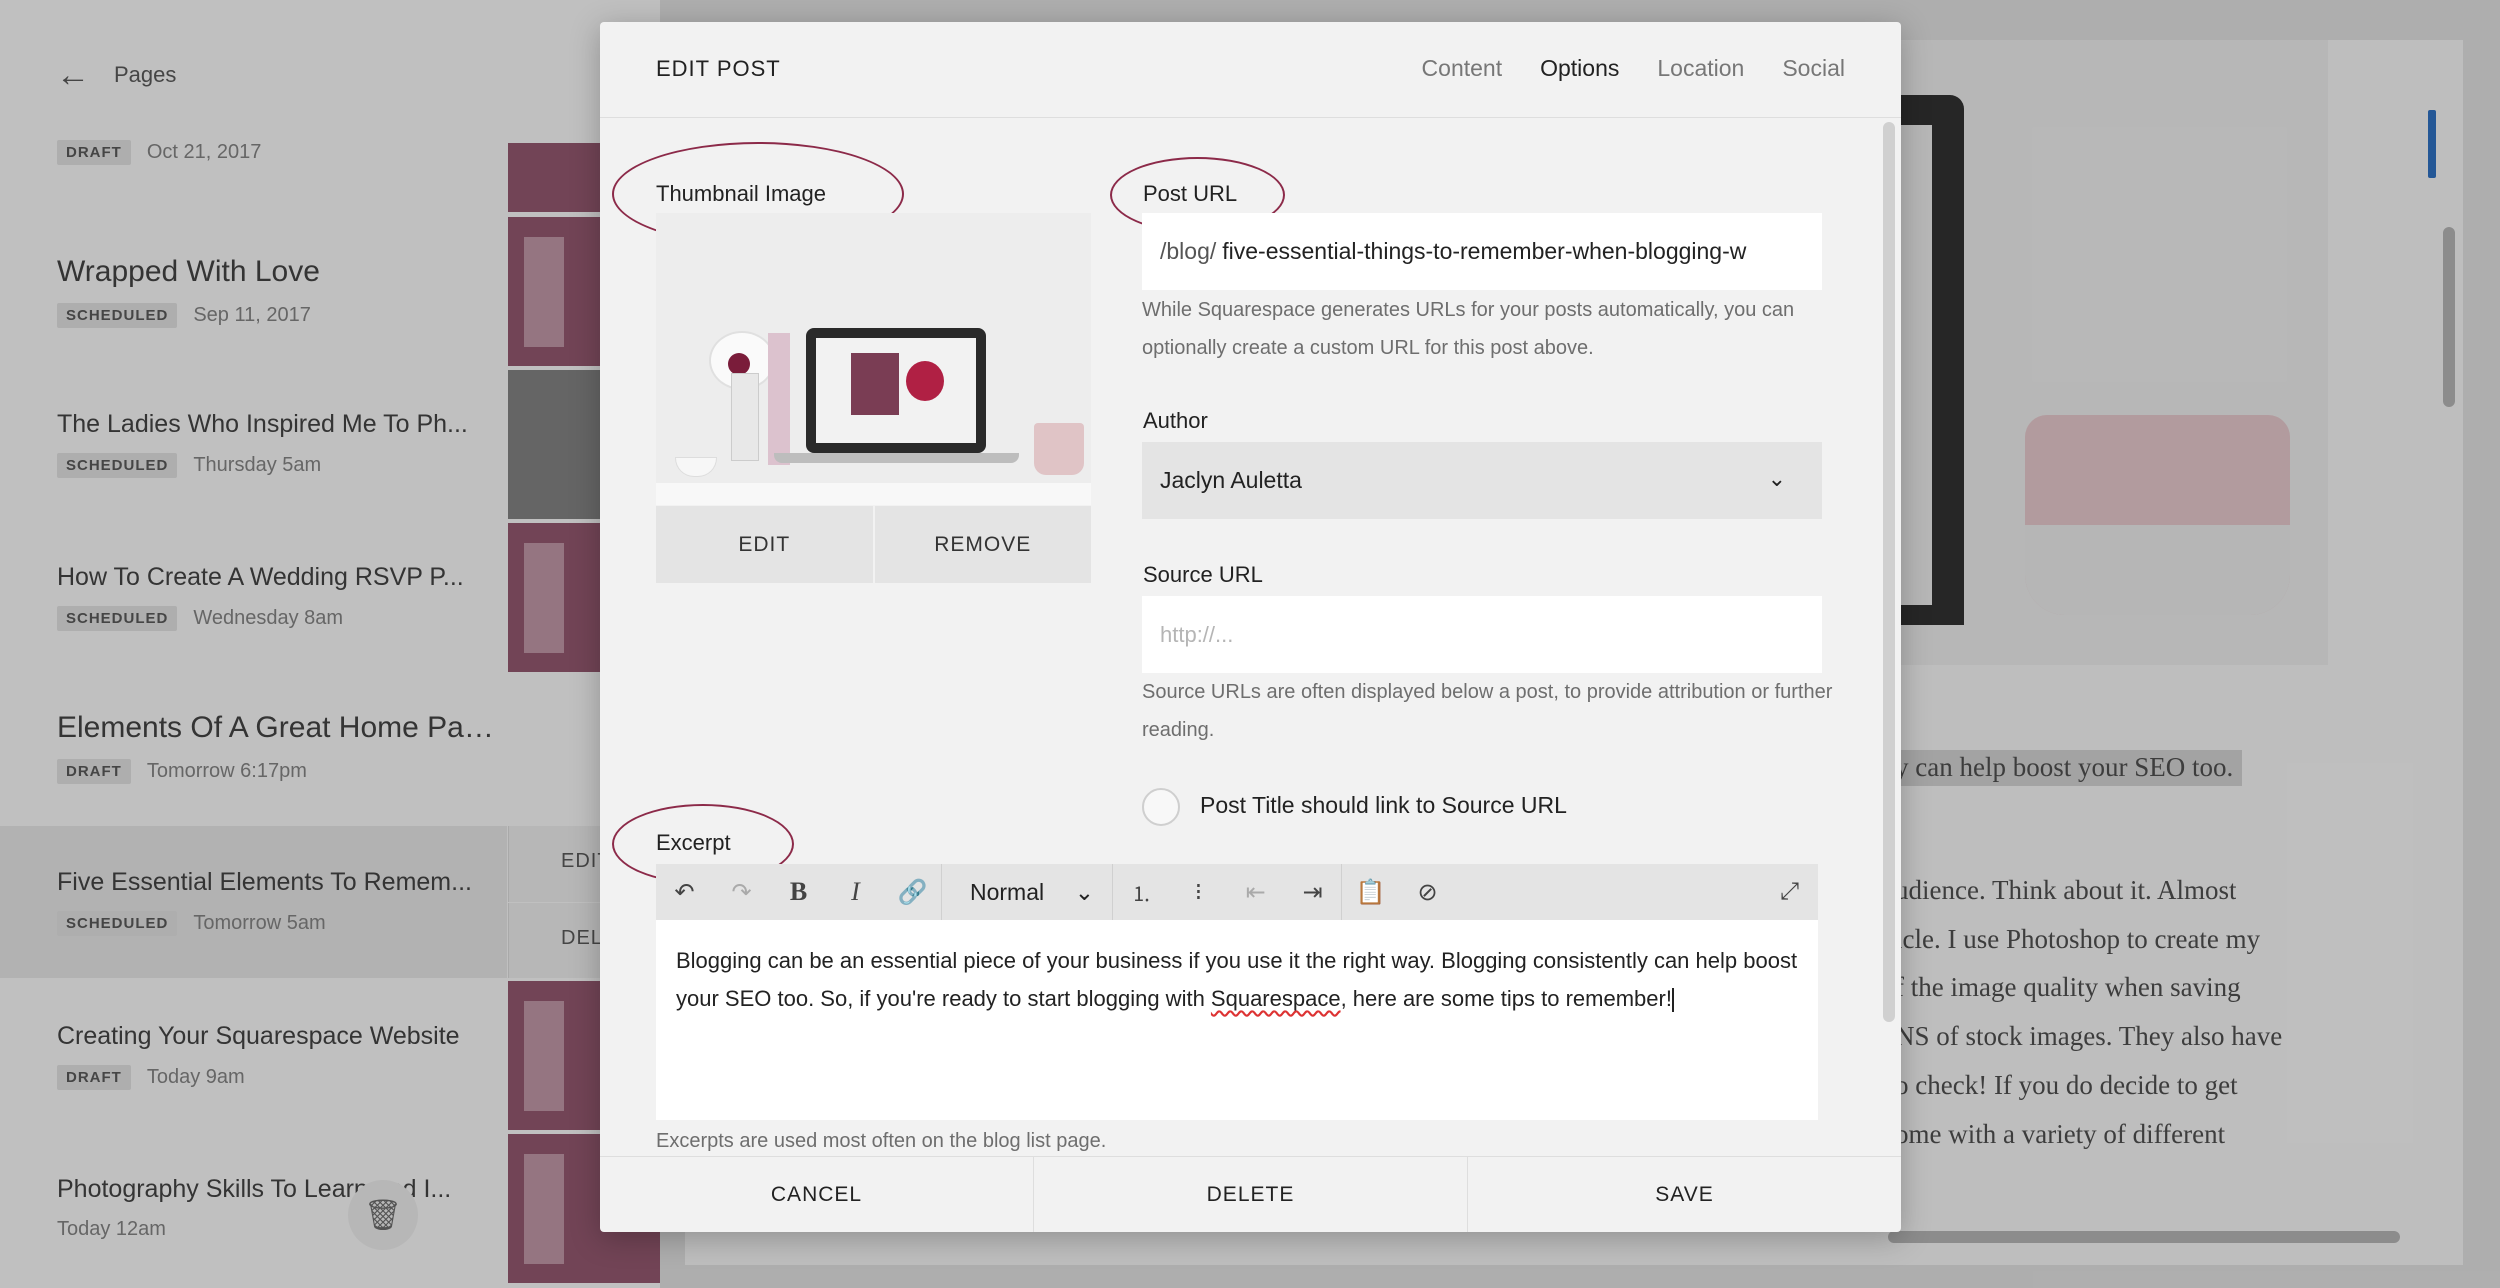 The width and height of the screenshot is (2500, 1288). What do you see at coordinates (764, 544) in the screenshot?
I see `edit-thumbnail-button: EDIT` at bounding box center [764, 544].